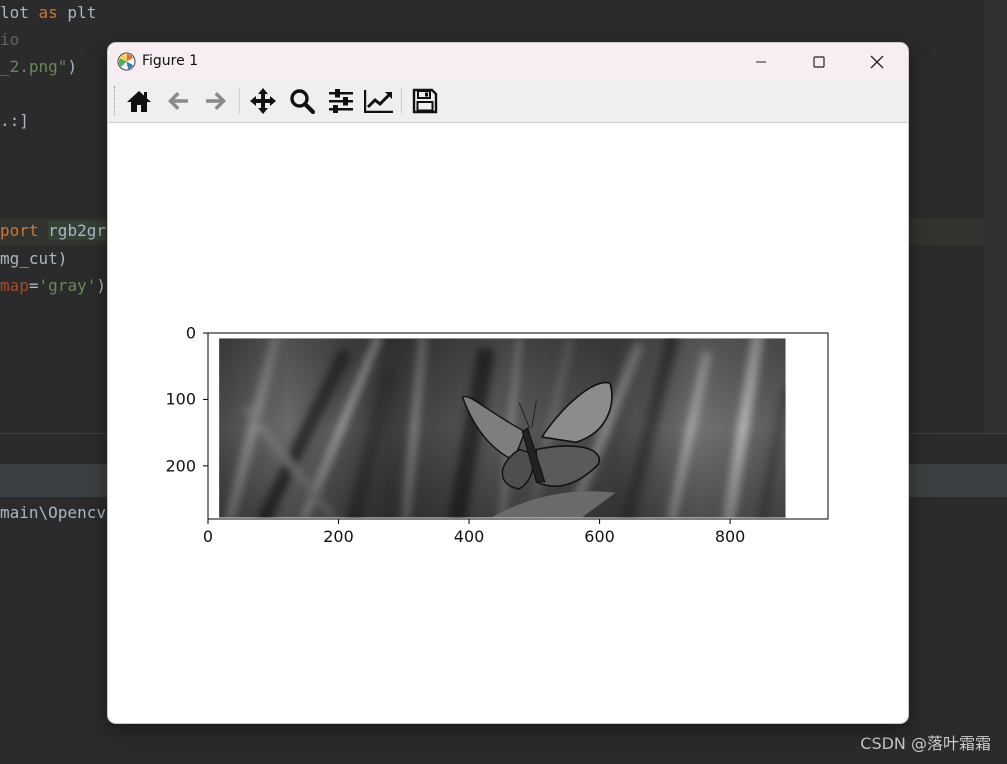 Image resolution: width=1007 pixels, height=764 pixels. Describe the element at coordinates (925, 743) in the screenshot. I see `watermark: CSDN @落叶霜霜` at that location.